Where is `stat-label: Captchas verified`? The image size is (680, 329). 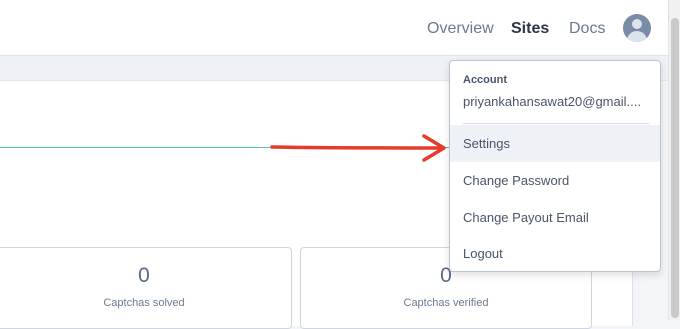
stat-label: Captchas verified is located at coordinates (446, 303).